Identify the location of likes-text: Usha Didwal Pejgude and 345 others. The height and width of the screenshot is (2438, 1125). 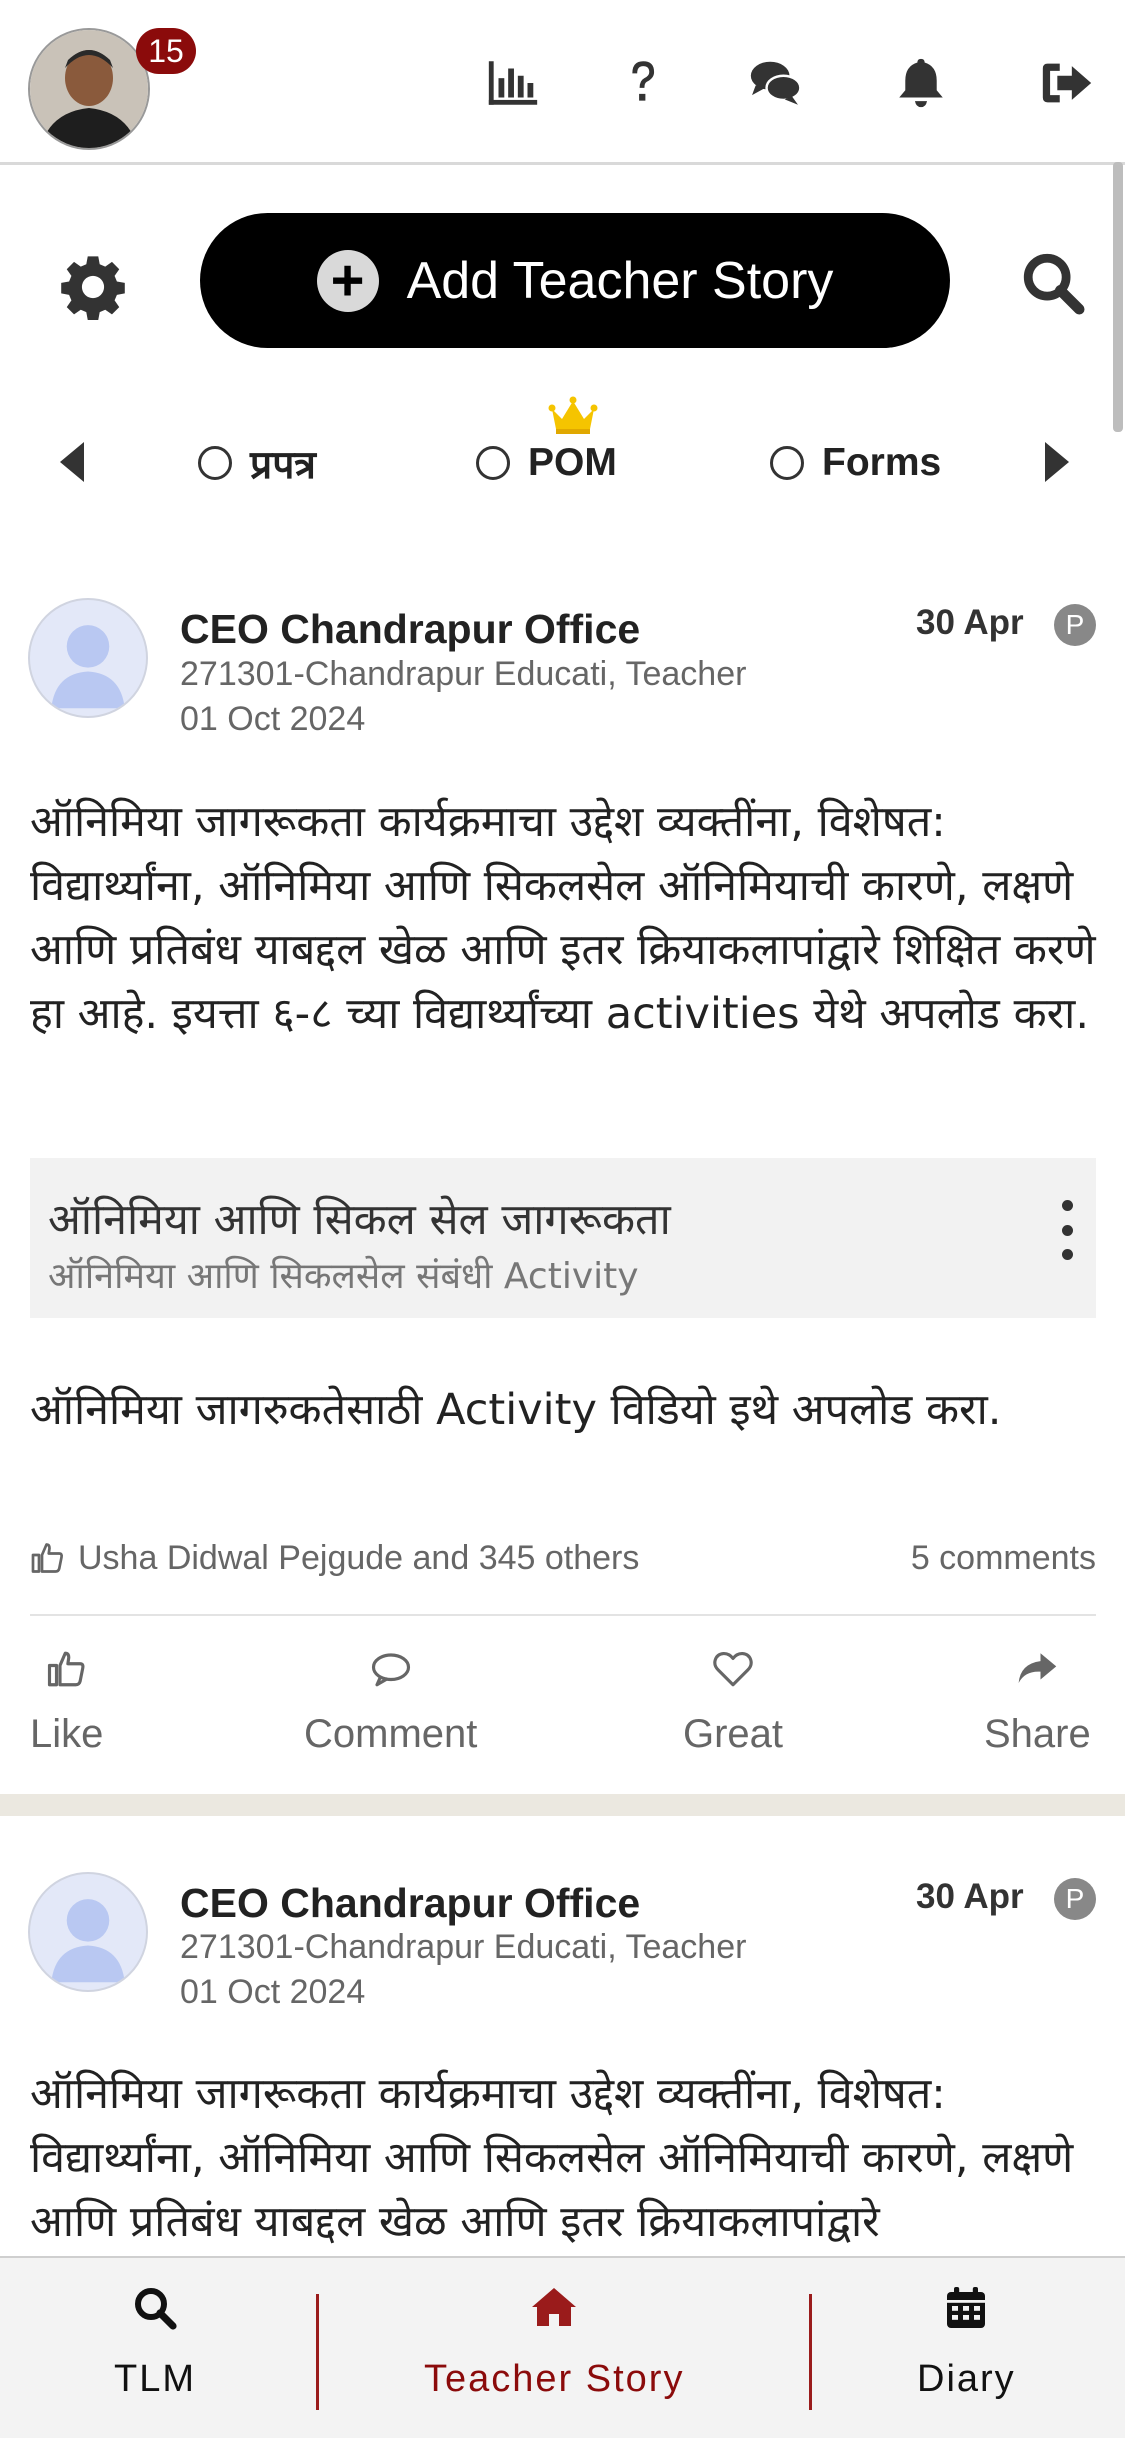
(358, 1558).